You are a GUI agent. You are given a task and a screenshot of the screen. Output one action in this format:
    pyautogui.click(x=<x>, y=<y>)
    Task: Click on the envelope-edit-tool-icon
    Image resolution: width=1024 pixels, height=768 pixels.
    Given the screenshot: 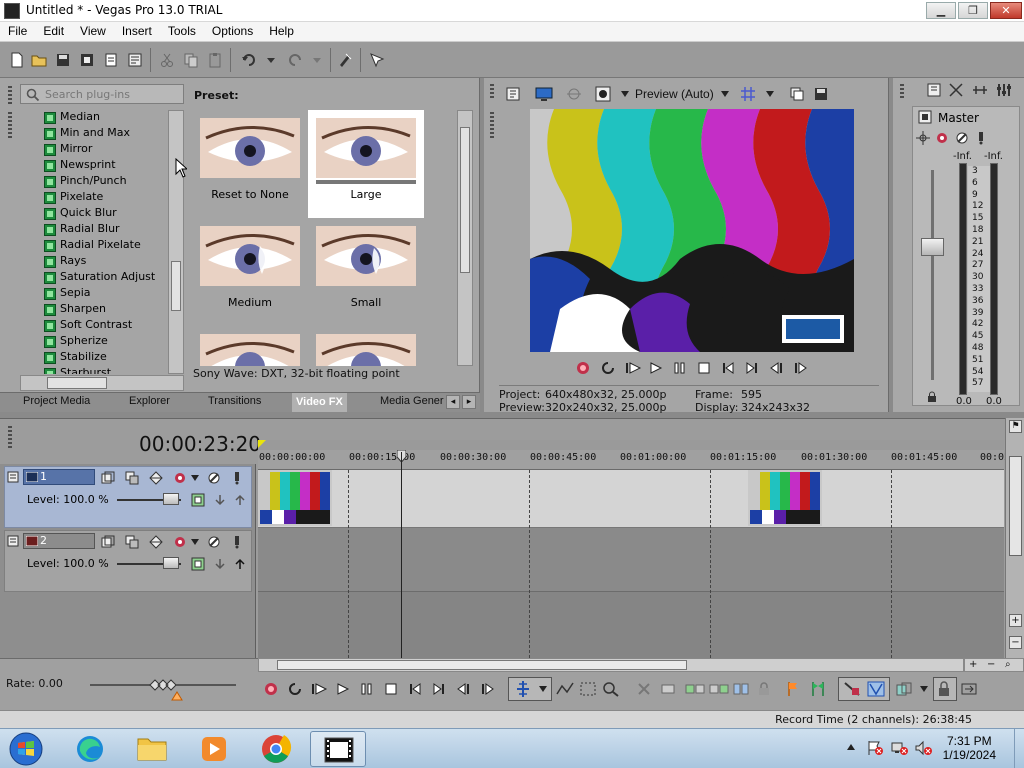 What is the action you would take?
    pyautogui.click(x=565, y=689)
    